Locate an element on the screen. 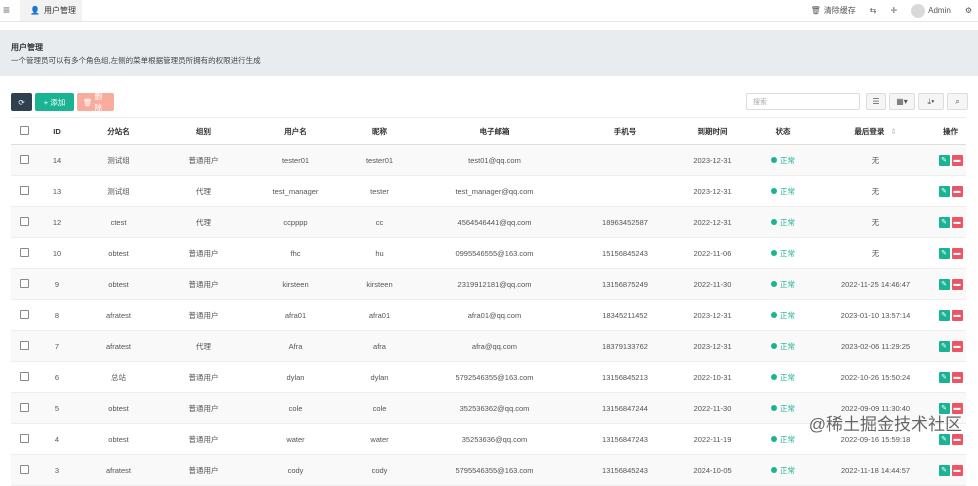 The width and height of the screenshot is (978, 486). refresh-button: ⟳ is located at coordinates (21, 102).